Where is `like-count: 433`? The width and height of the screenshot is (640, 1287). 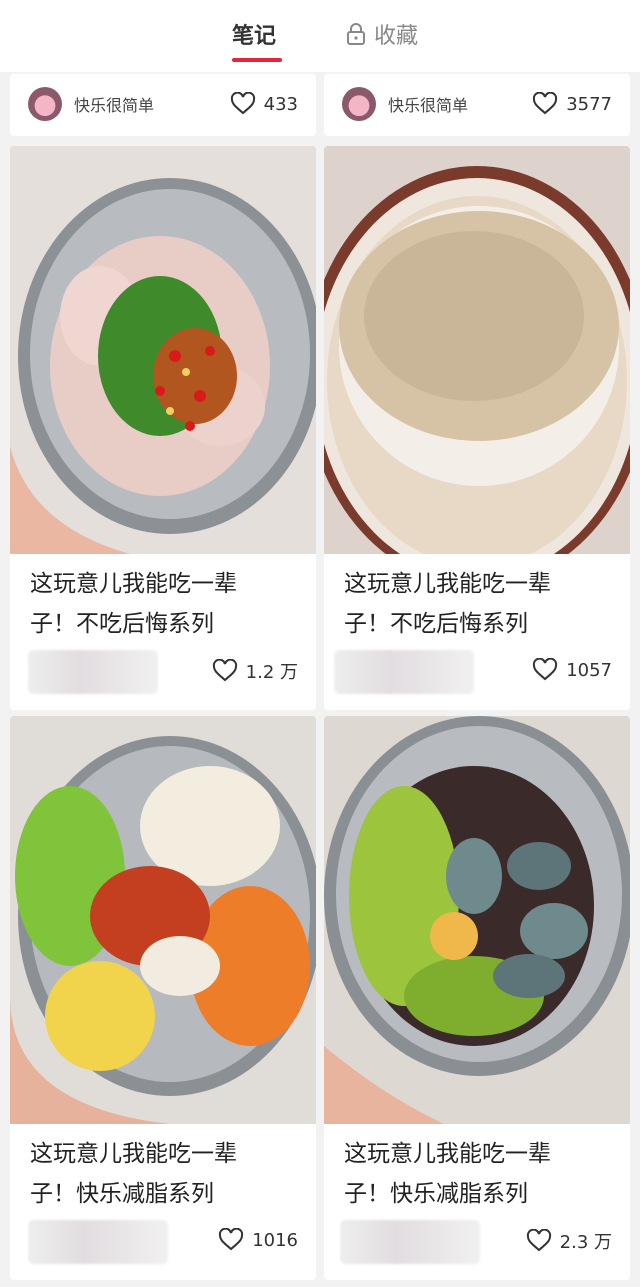
like-count: 433 is located at coordinates (280, 104).